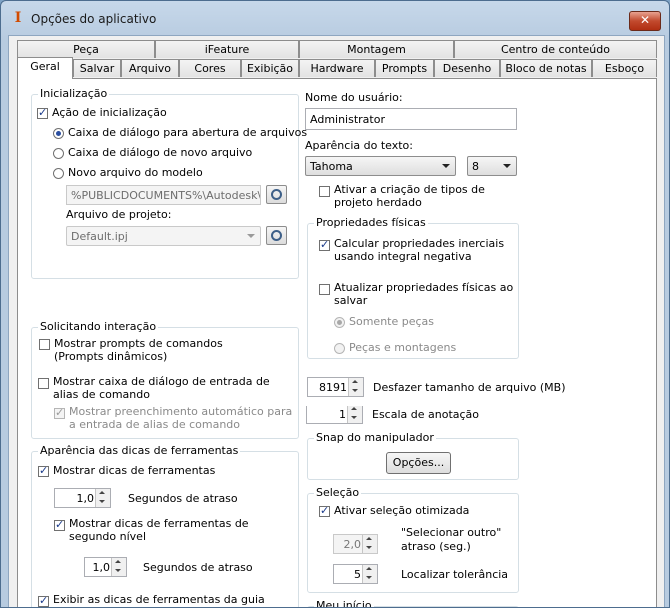 The image size is (670, 608). What do you see at coordinates (43, 383) in the screenshot?
I see `show-alias-checkbox` at bounding box center [43, 383].